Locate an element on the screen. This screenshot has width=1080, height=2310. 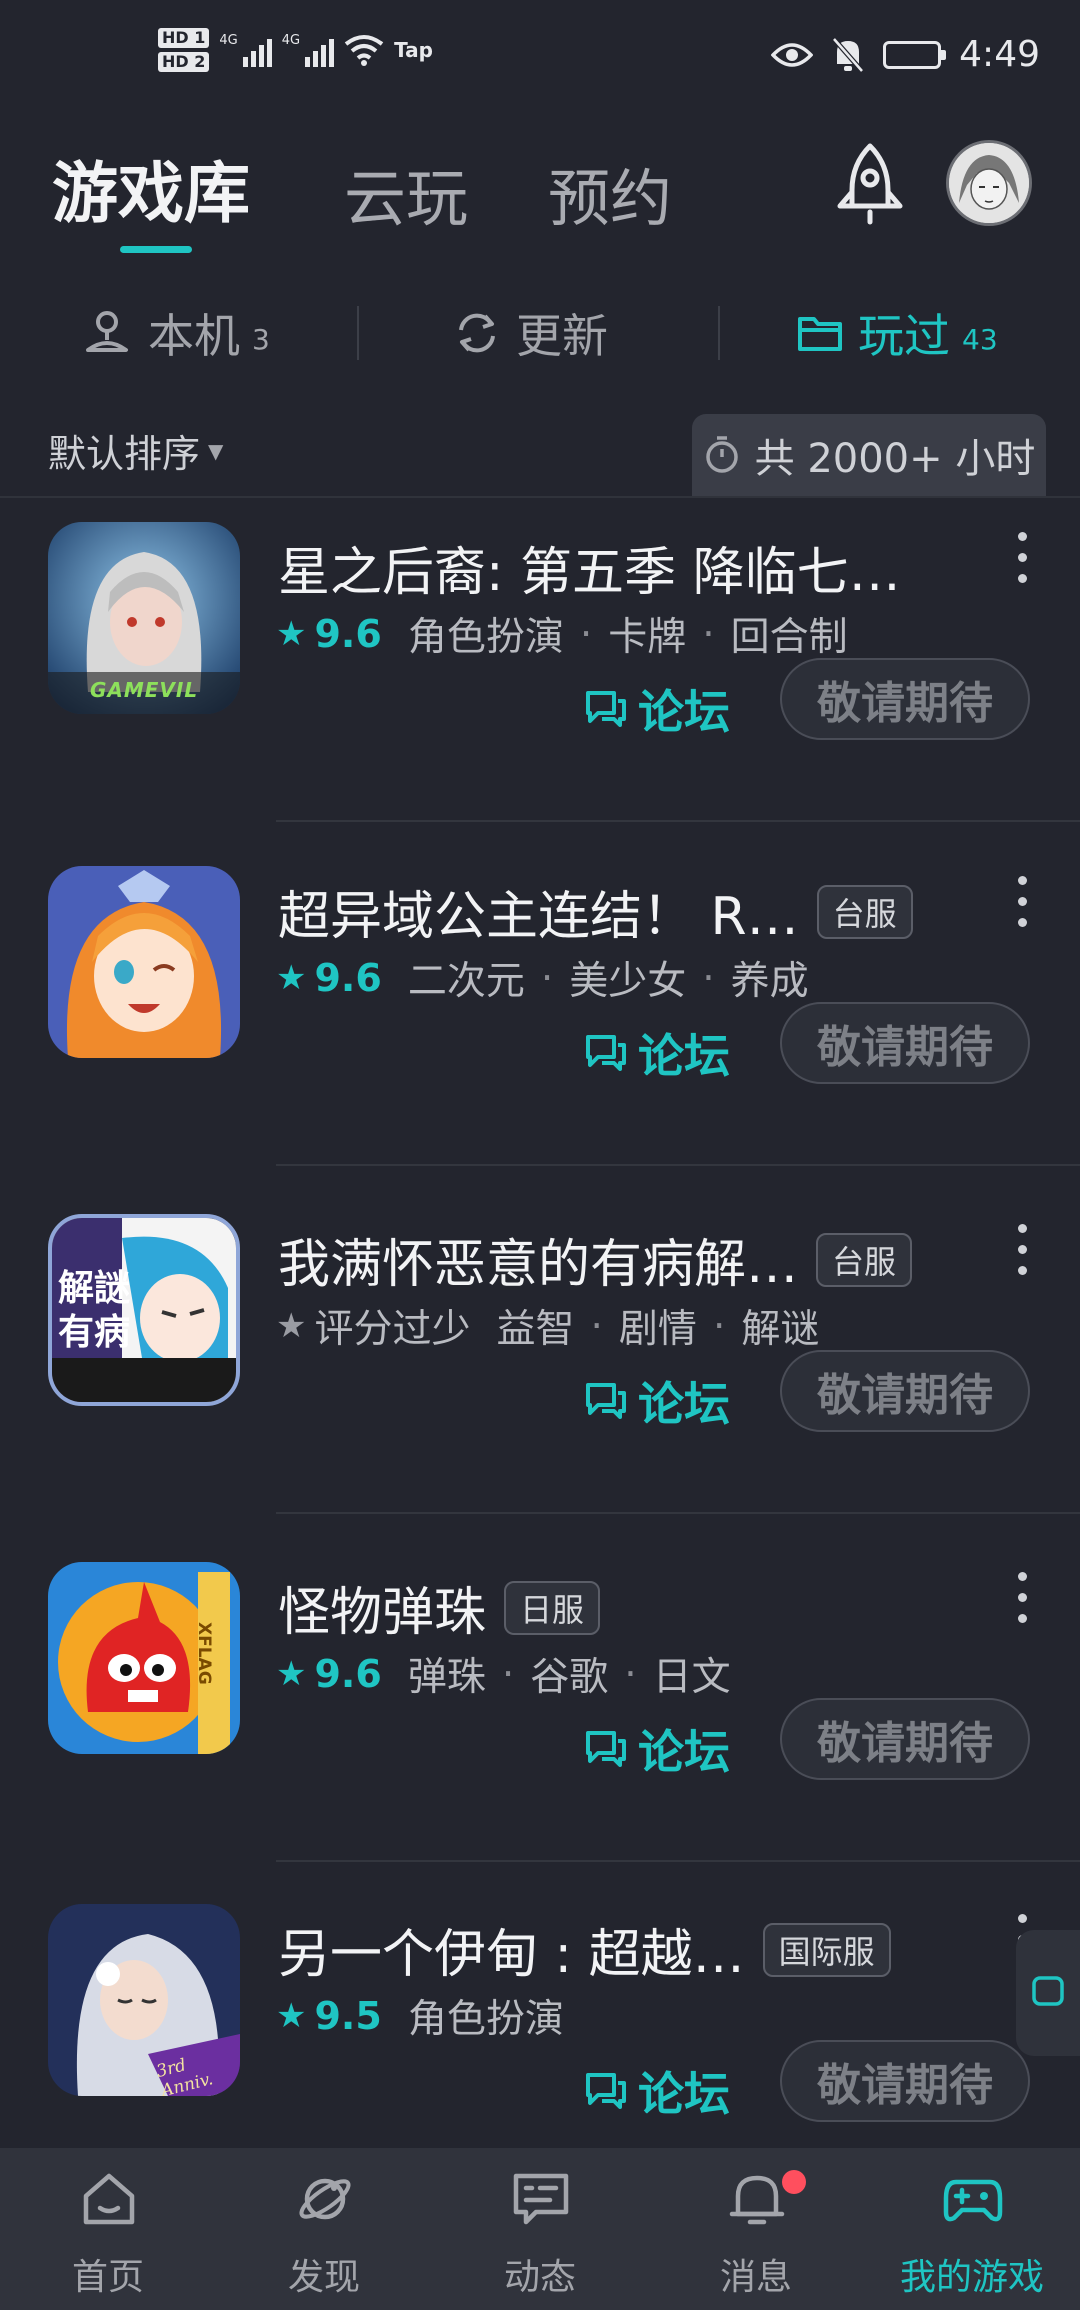
game-meta: ★ 9.5 角色扮演 is located at coordinates (420, 2016).